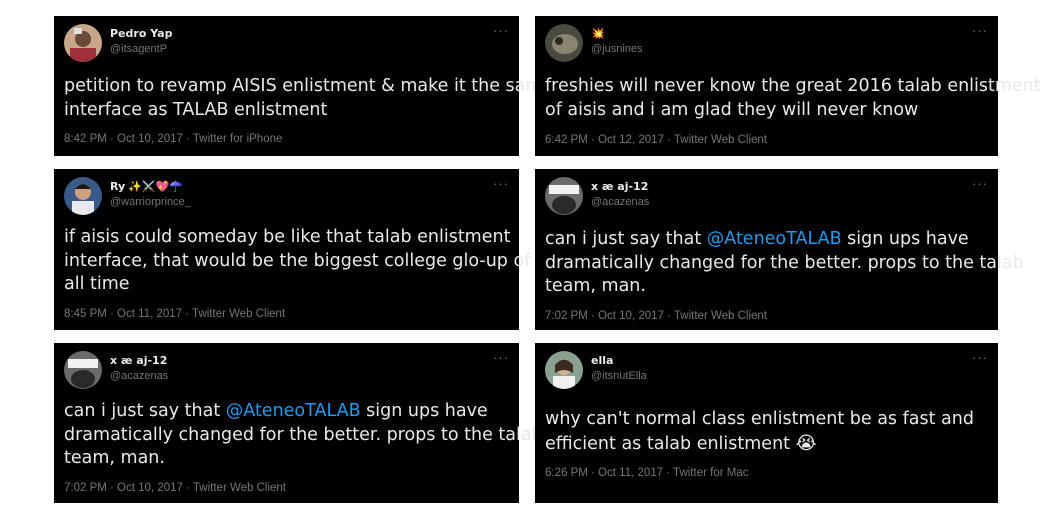  What do you see at coordinates (668, 443) in the screenshot?
I see `tweet-text-segment: efficient as talab enlistment` at bounding box center [668, 443].